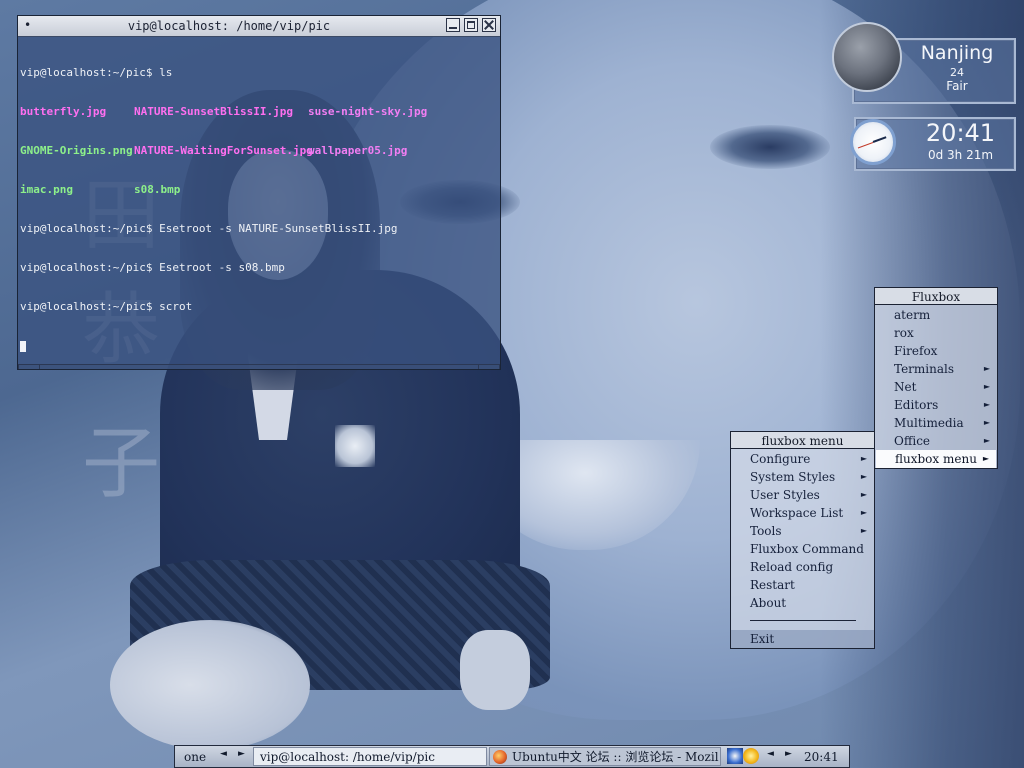  Describe the element at coordinates (792, 567) in the screenshot. I see `menu-item-label: Reload config` at that location.